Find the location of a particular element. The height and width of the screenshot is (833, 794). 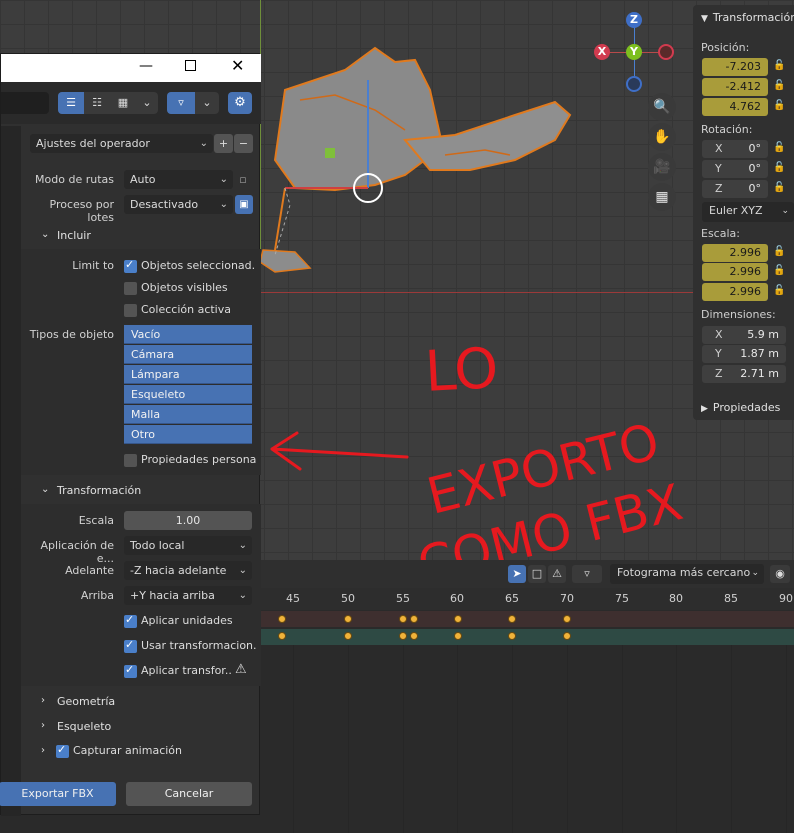

batch-collection-icon: ▣ is located at coordinates (244, 204).